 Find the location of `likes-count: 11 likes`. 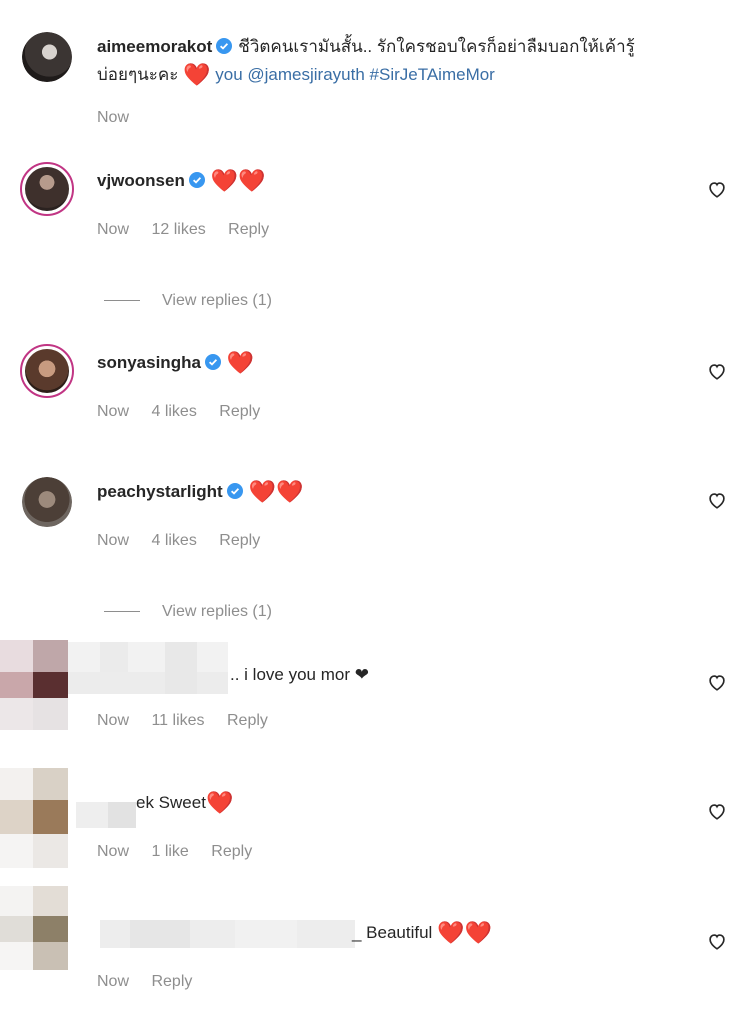

likes-count: 11 likes is located at coordinates (177, 720).